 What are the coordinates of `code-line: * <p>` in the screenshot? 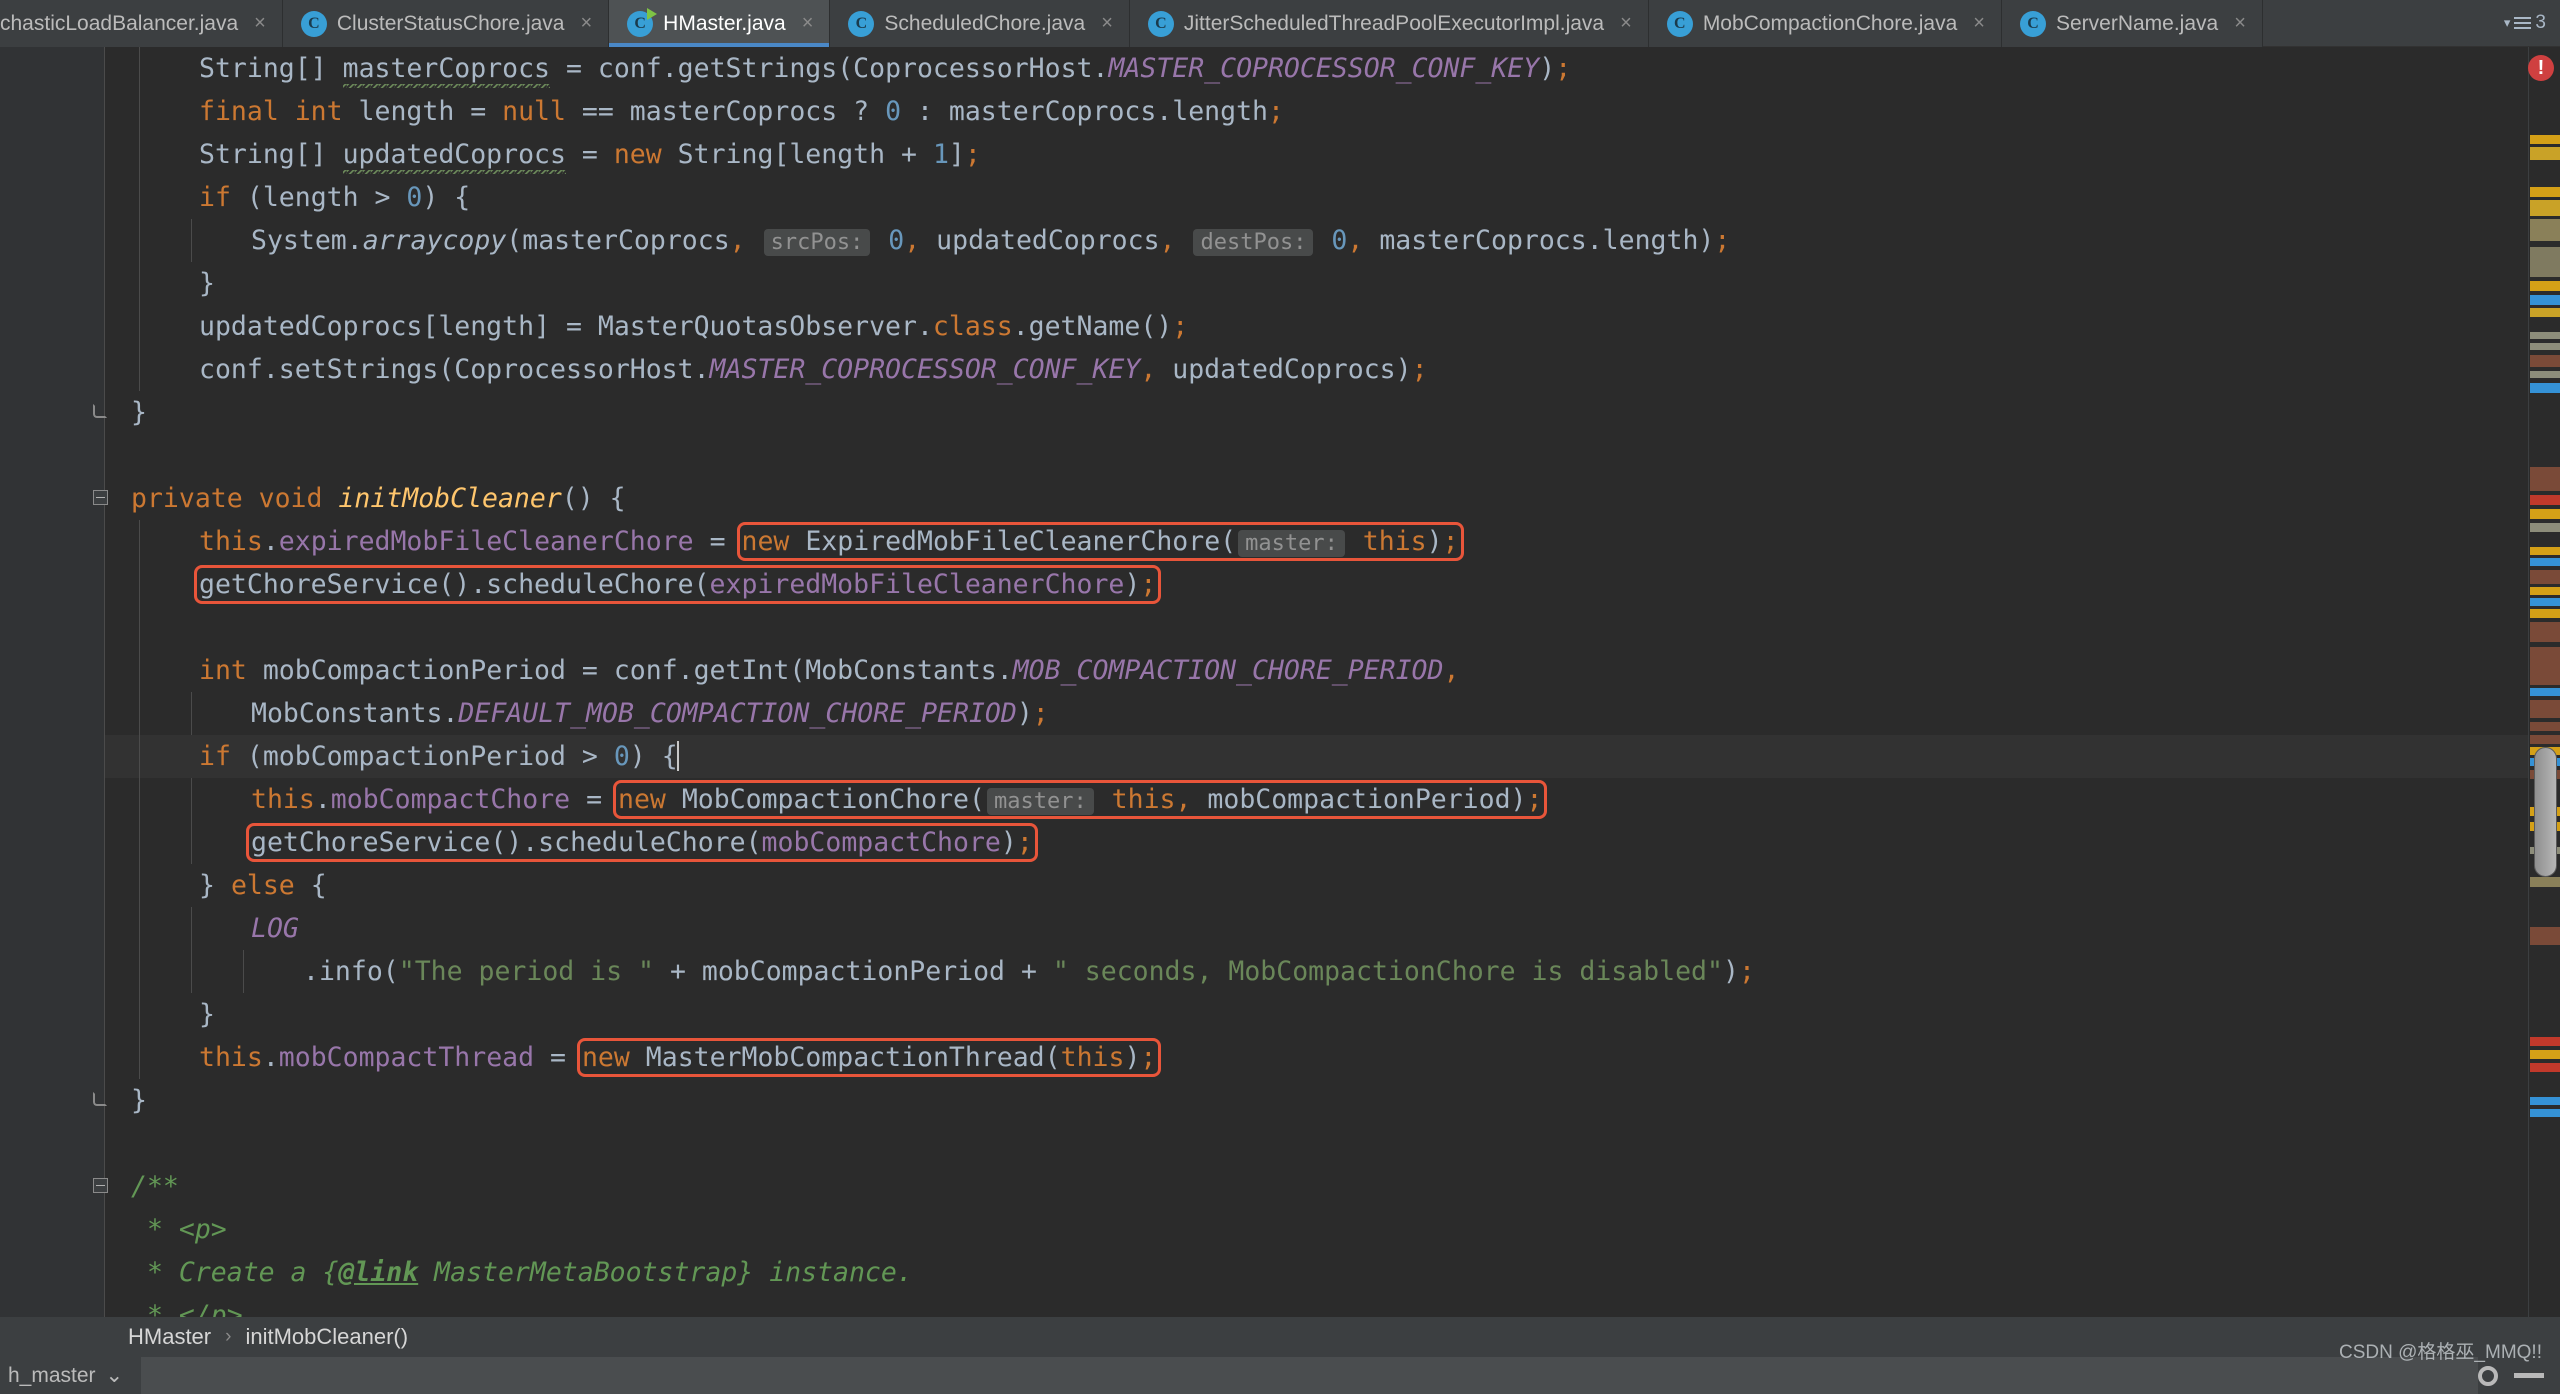 It's located at (1332, 1229).